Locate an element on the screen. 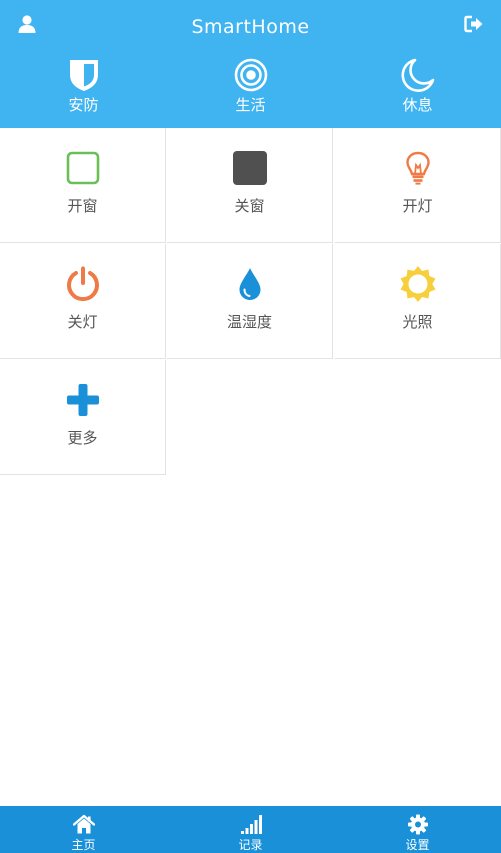  mode-bar: 安防 生活 休息 is located at coordinates (250, 88).